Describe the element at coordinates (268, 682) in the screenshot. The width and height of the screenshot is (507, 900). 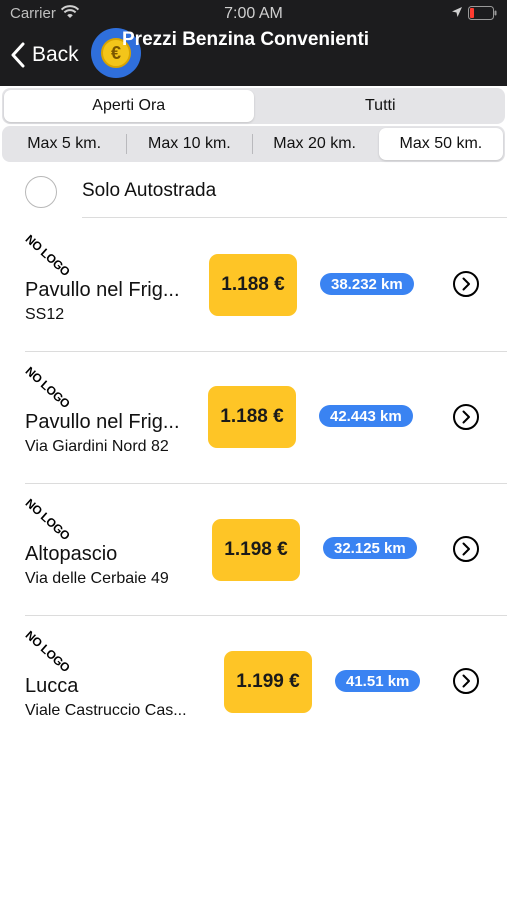
I see `price-badge: 1.199 €` at that location.